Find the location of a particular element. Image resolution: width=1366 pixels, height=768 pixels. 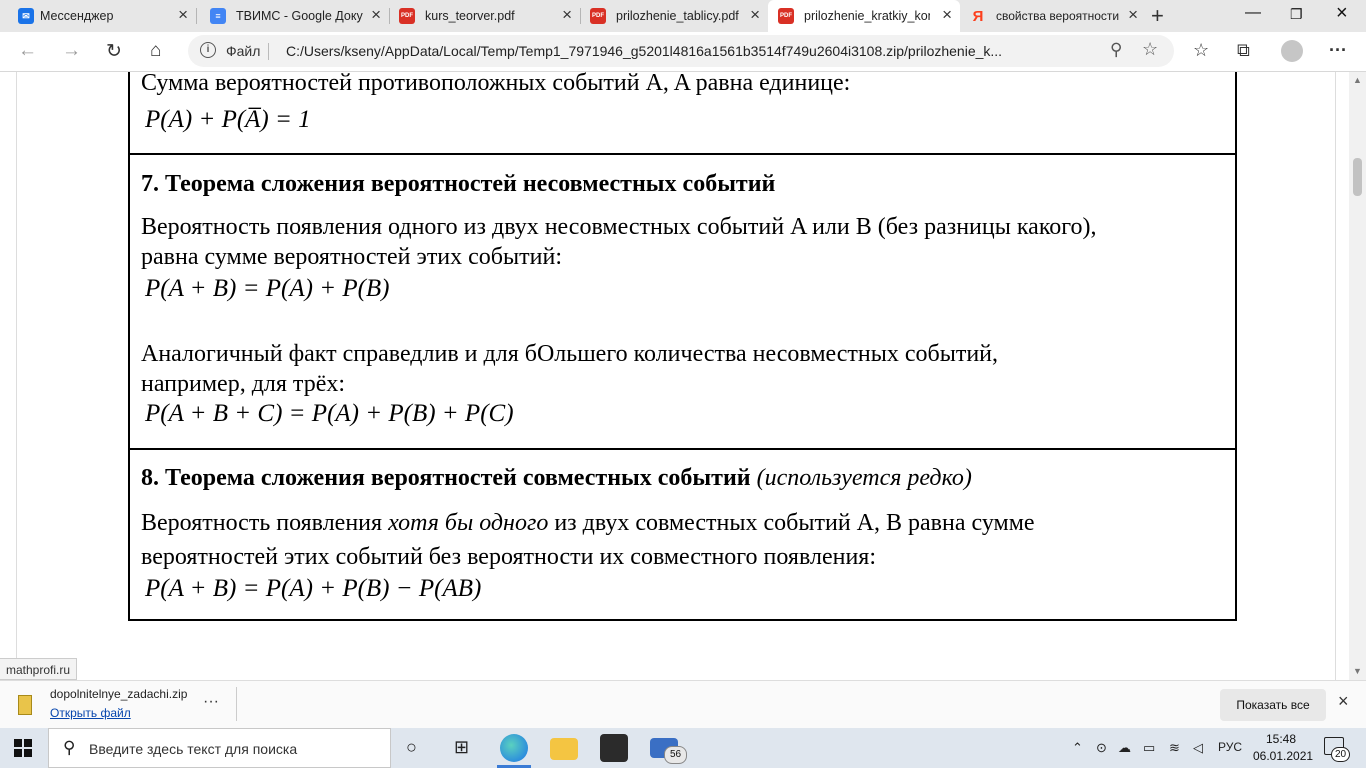

clock-time: 15:48 is located at coordinates (1281, 739).